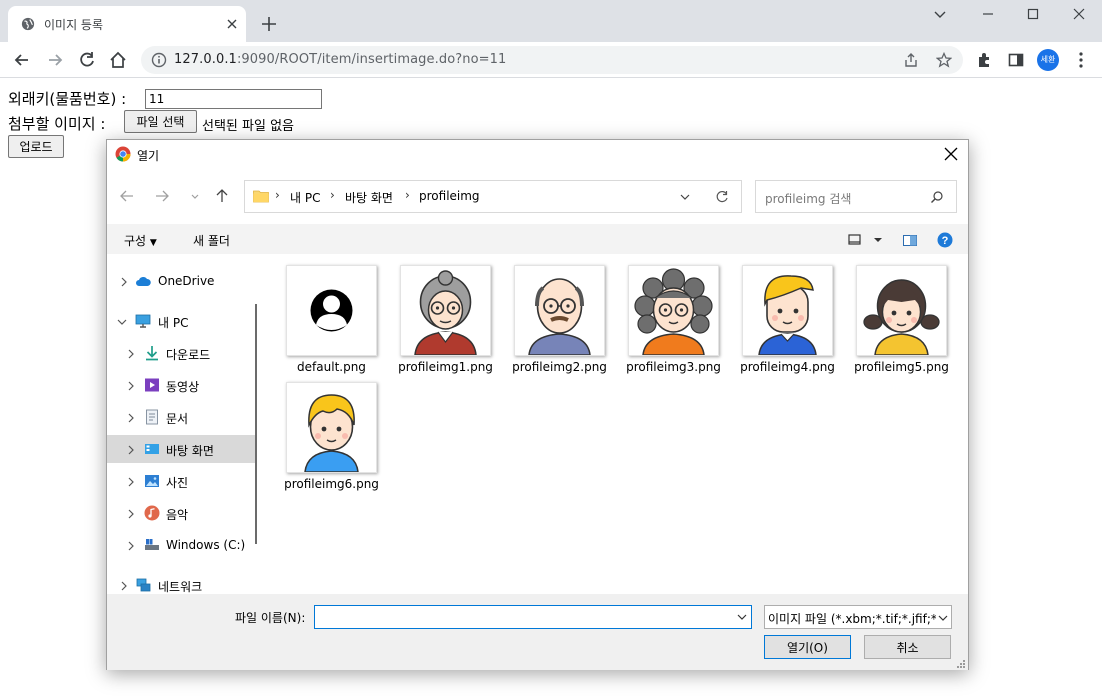  I want to click on dialog-address-bar: › 내 PC › 바탕 화면 › profileimg, so click(493, 196).